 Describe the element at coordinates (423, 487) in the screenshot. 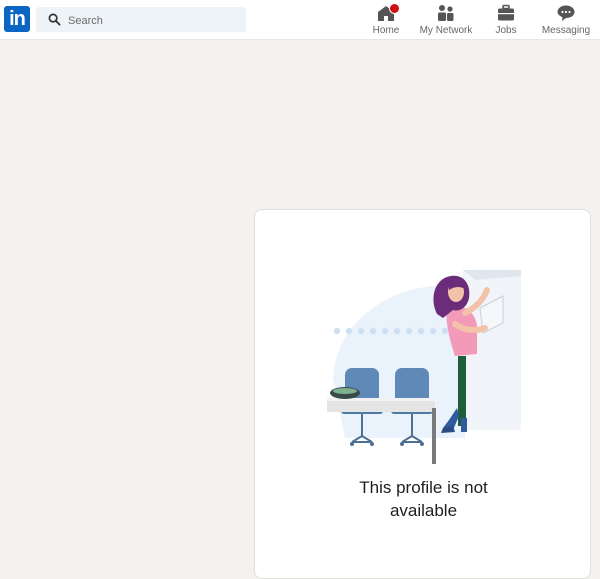

I see `message-line-1: This profile is not` at that location.